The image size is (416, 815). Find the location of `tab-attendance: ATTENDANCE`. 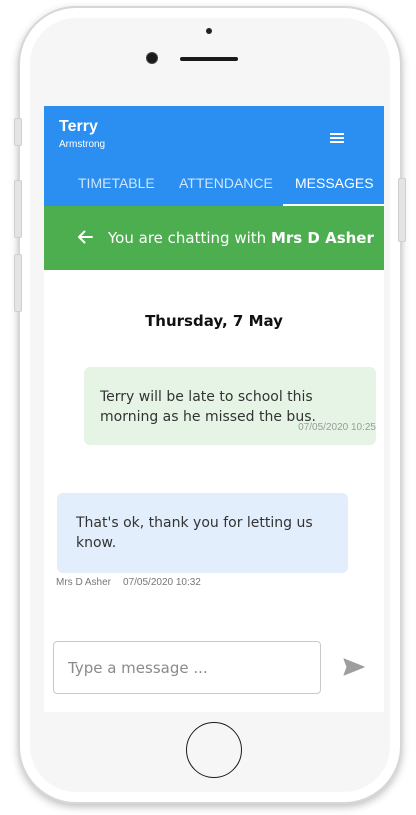

tab-attendance: ATTENDANCE is located at coordinates (226, 190).